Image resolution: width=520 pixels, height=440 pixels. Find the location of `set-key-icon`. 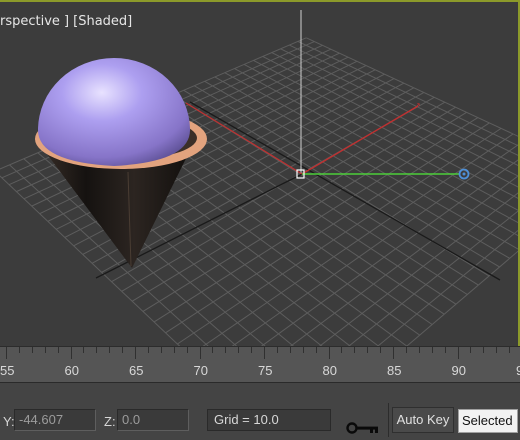

set-key-icon is located at coordinates (363, 428).